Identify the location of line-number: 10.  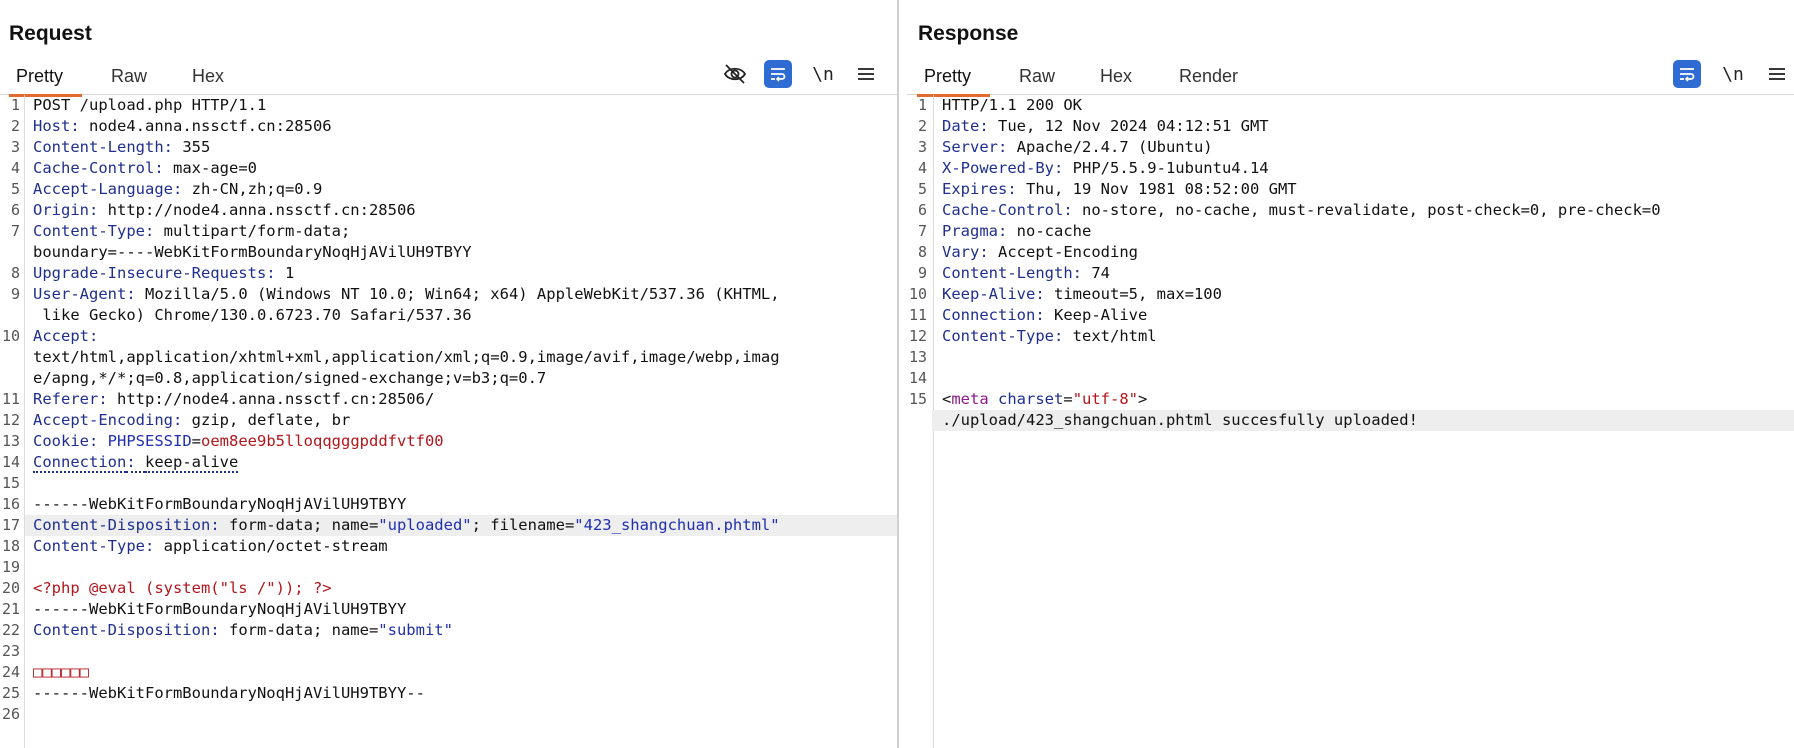
(10, 336).